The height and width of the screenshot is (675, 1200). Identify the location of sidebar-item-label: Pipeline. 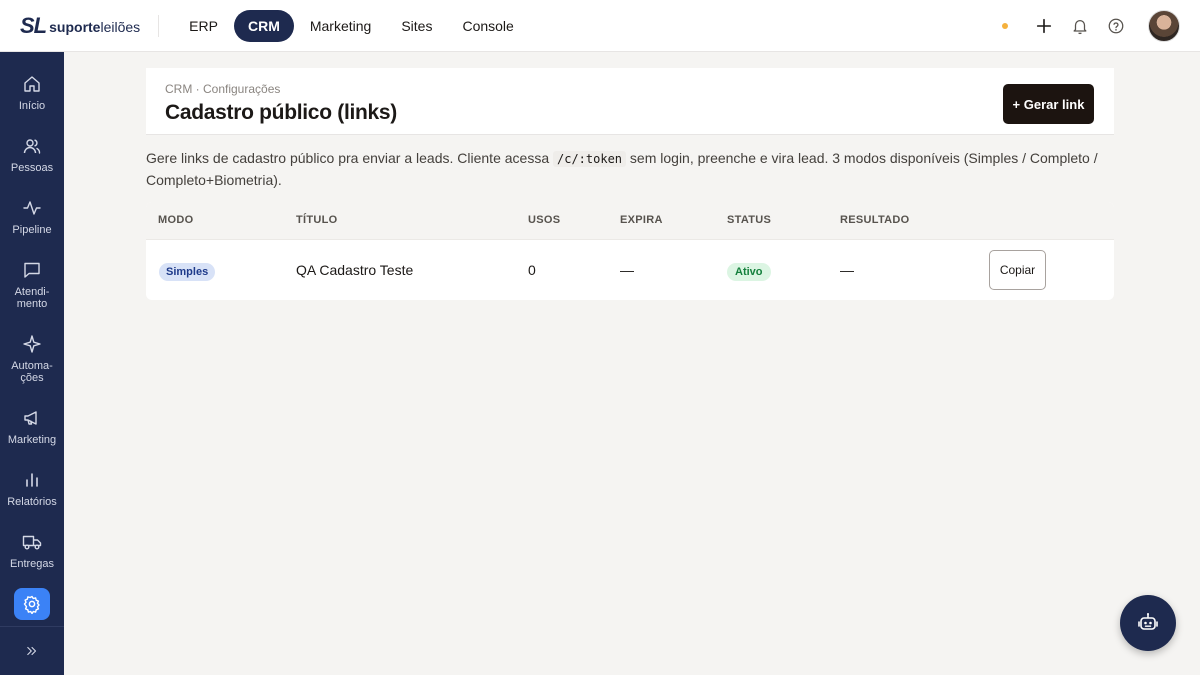
(32, 230).